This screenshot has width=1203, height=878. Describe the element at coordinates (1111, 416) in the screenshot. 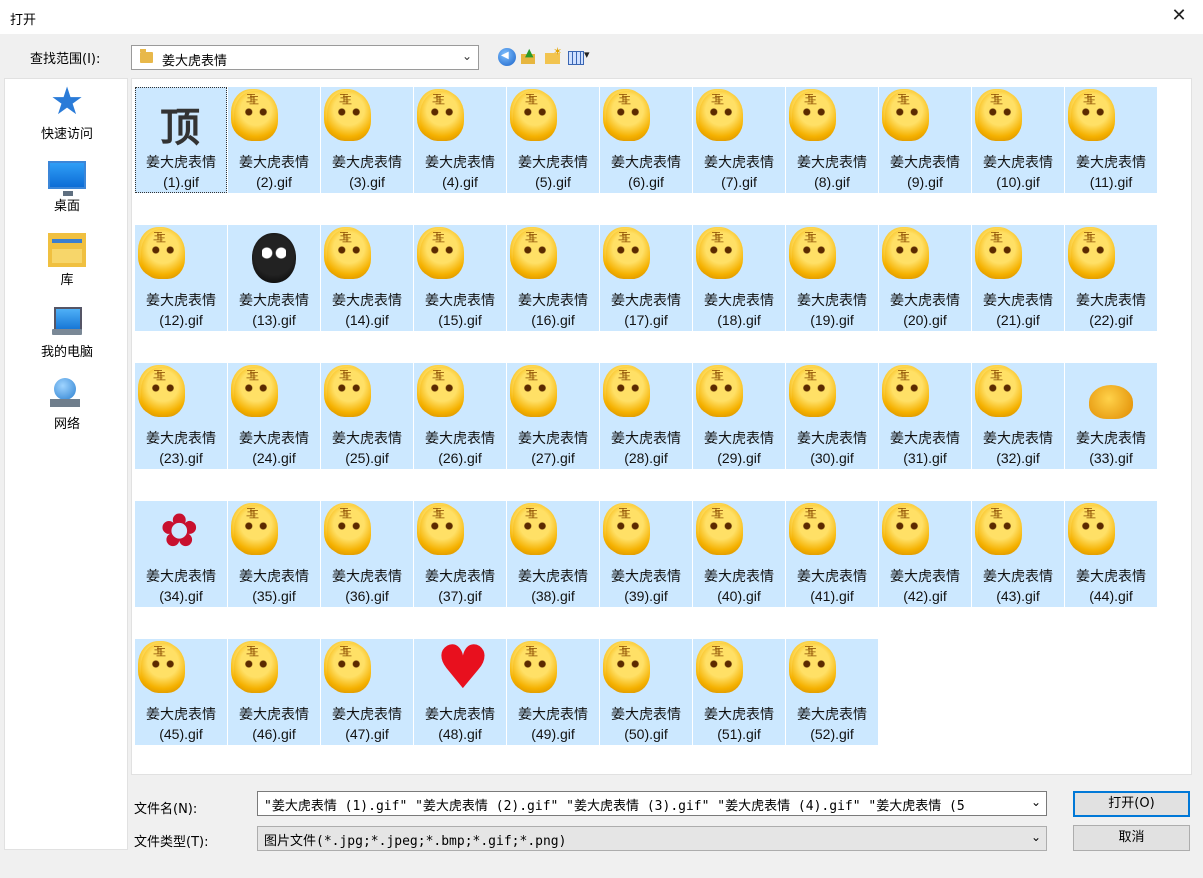

I see `file-item: 姜大虎表情 (33).gif` at that location.